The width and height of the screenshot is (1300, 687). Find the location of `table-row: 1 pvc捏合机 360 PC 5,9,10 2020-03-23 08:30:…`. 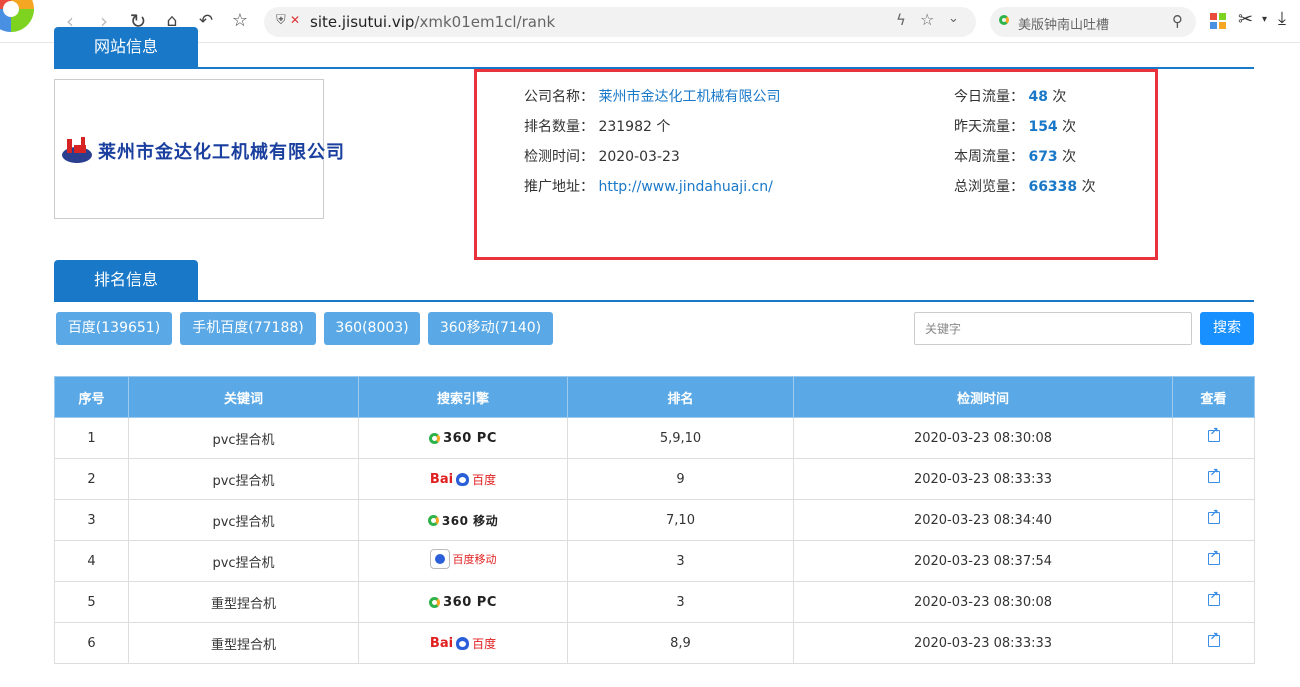

table-row: 1 pvc捏合机 360 PC 5,9,10 2020-03-23 08:30:… is located at coordinates (654, 438).